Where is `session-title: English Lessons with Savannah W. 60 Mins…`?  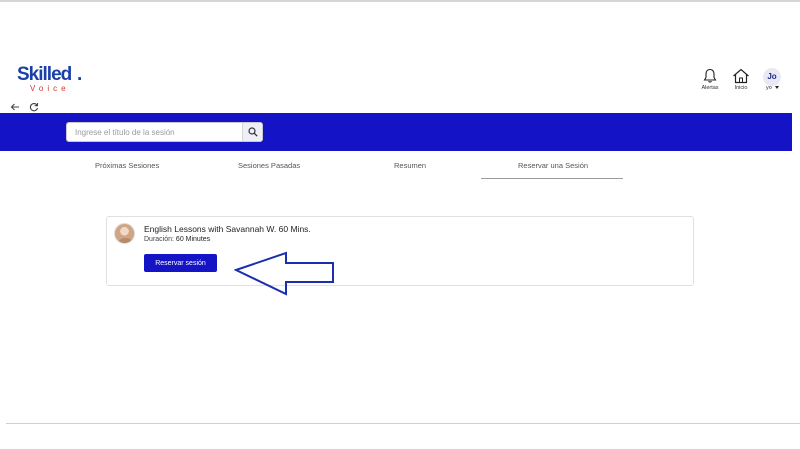
session-title: English Lessons with Savannah W. 60 Mins… is located at coordinates (227, 229).